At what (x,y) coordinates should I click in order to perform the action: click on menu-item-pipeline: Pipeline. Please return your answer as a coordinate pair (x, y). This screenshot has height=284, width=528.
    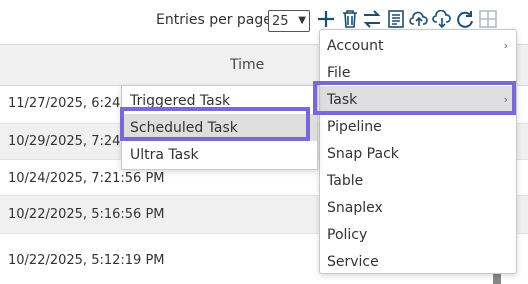
    Looking at the image, I should click on (418, 126).